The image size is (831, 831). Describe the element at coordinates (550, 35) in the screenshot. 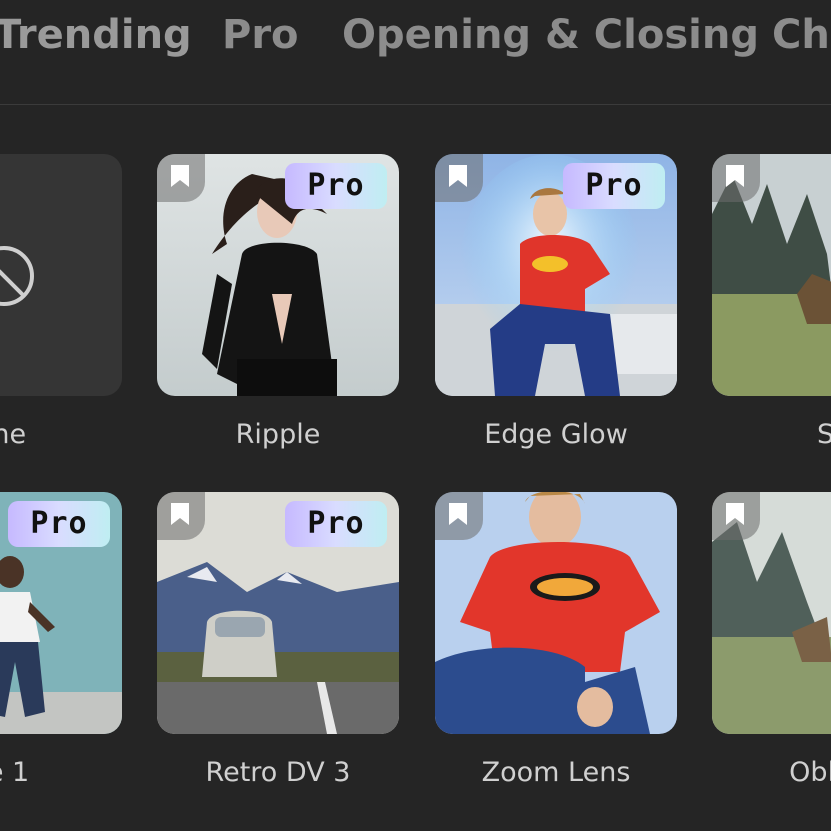

I see `tab-opening-closing: Opening & Closing` at that location.